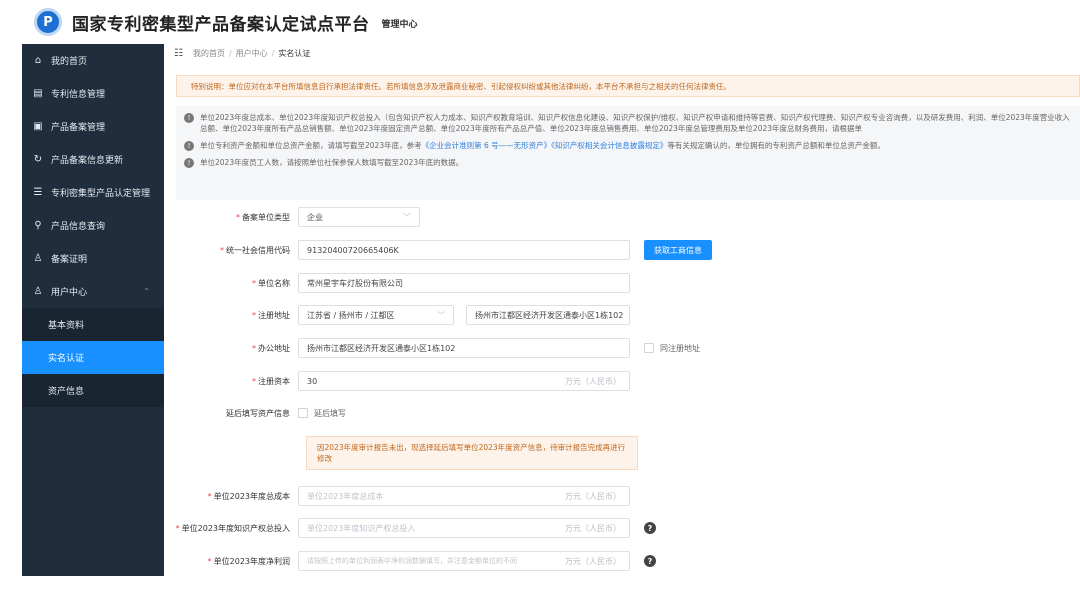 Image resolution: width=1080 pixels, height=600 pixels. Describe the element at coordinates (93, 324) in the screenshot. I see `sidebar-subitem-basic-info: 基本资料` at that location.